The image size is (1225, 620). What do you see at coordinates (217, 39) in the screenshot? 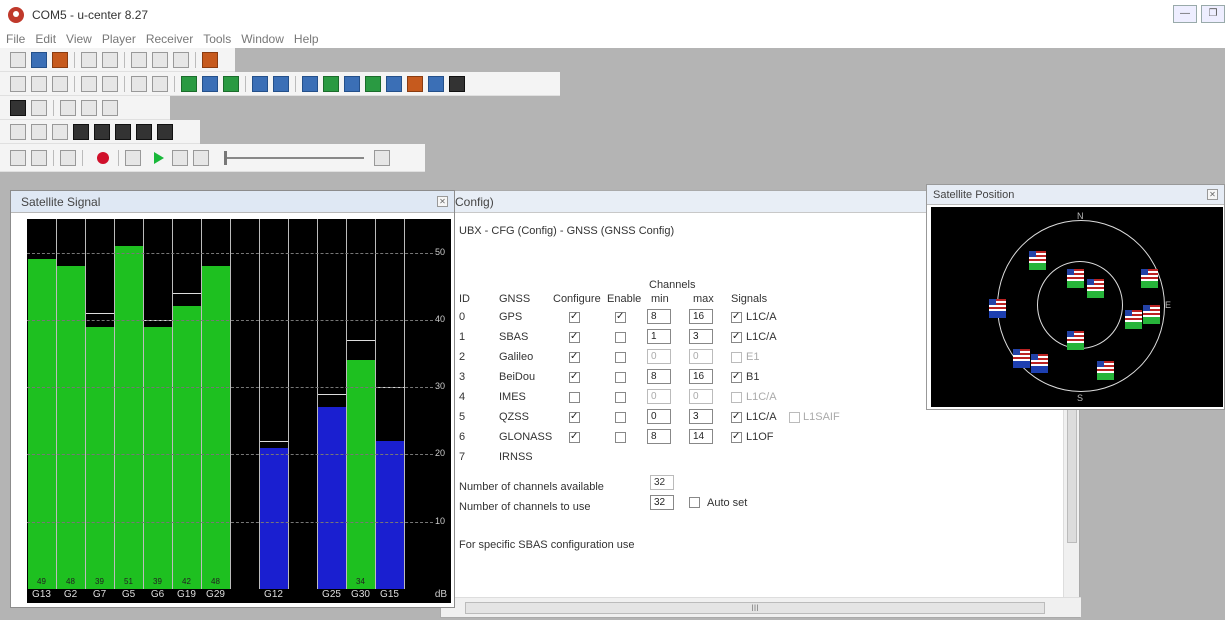
I see `menu-tools: Tools` at bounding box center [217, 39].